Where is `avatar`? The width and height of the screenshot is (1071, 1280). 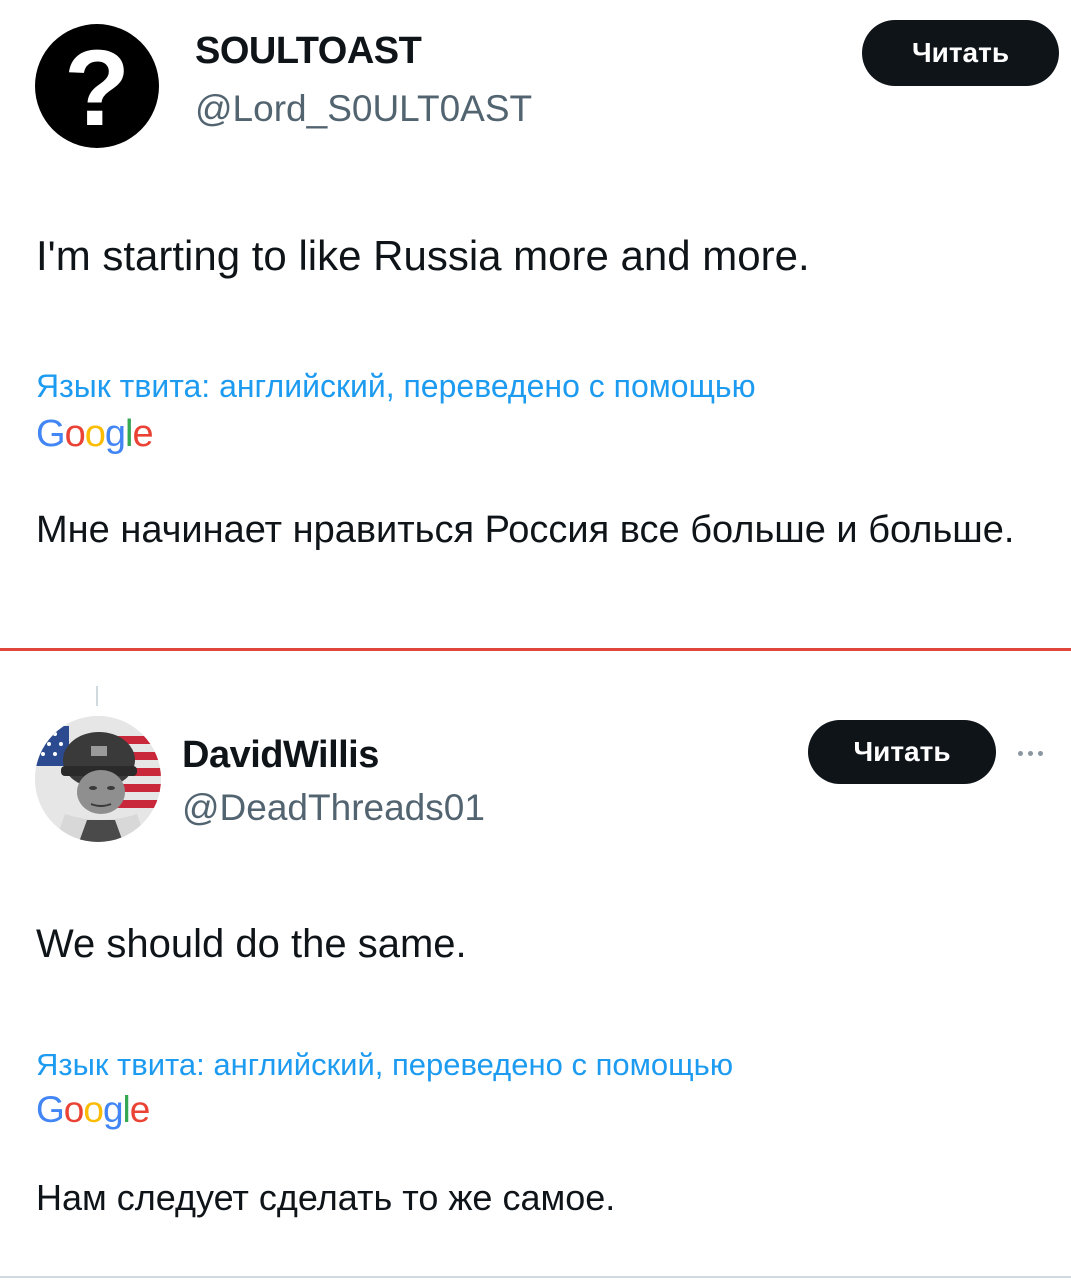 avatar is located at coordinates (98, 779).